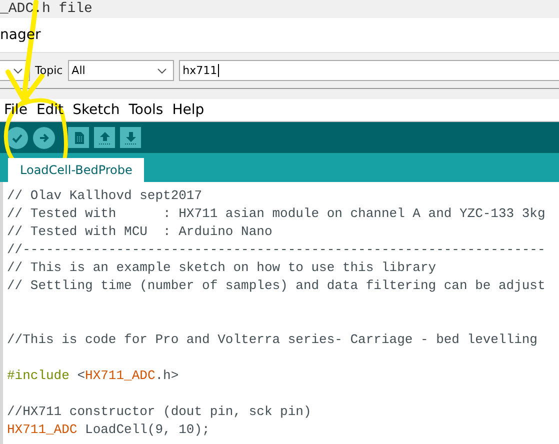 This screenshot has width=559, height=444. Describe the element at coordinates (188, 110) in the screenshot. I see `menu-item: Help` at that location.